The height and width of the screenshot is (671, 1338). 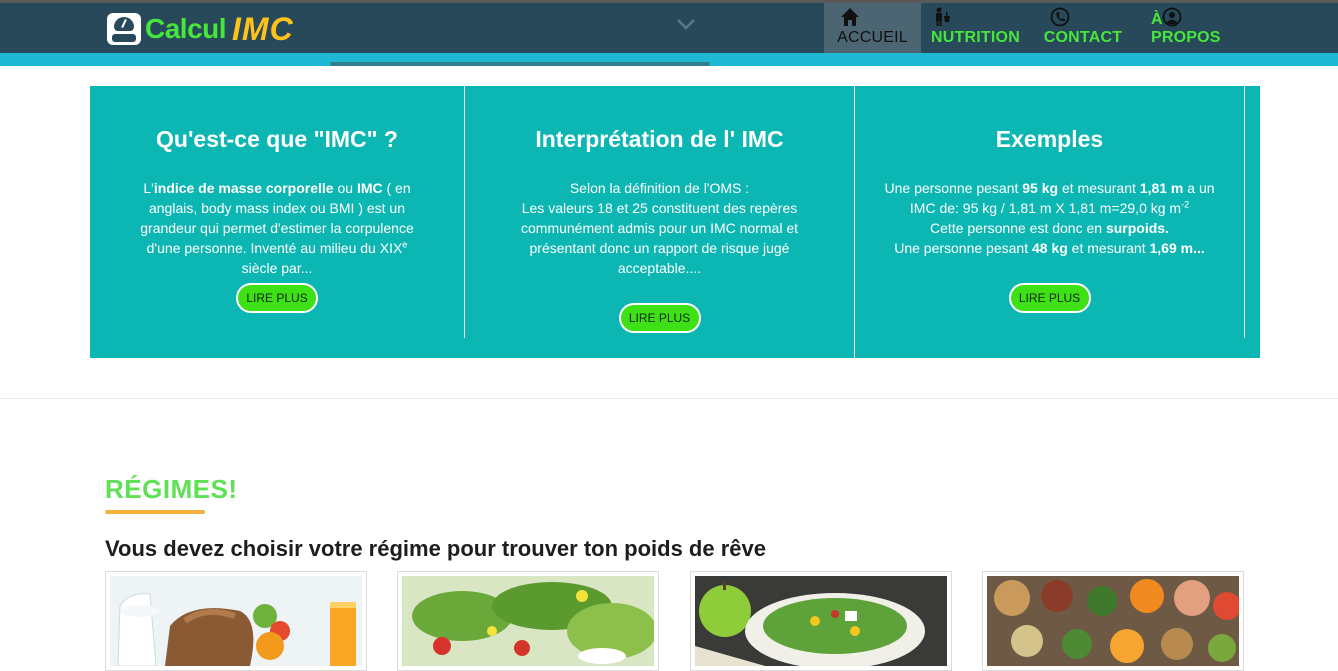 I want to click on nav-label-nutrition: NUTRITION, so click(x=975, y=37).